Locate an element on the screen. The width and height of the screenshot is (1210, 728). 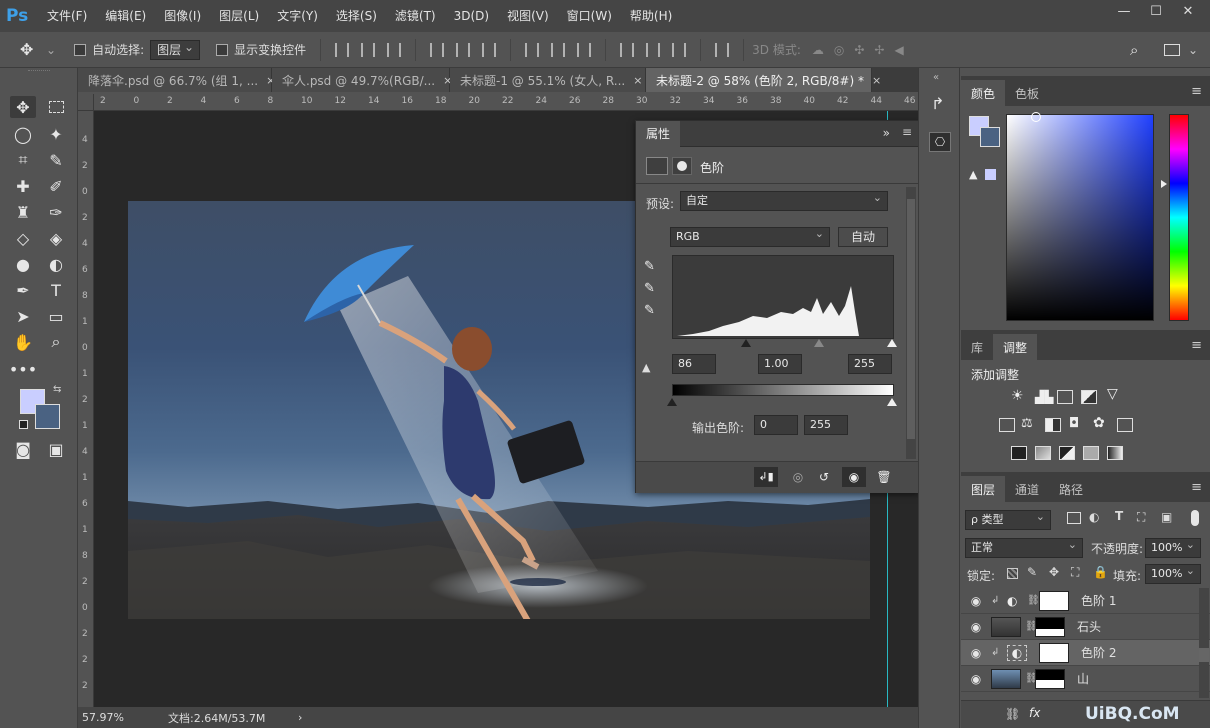
lock-image-icon: ✎ is located at coordinates (1032, 572).